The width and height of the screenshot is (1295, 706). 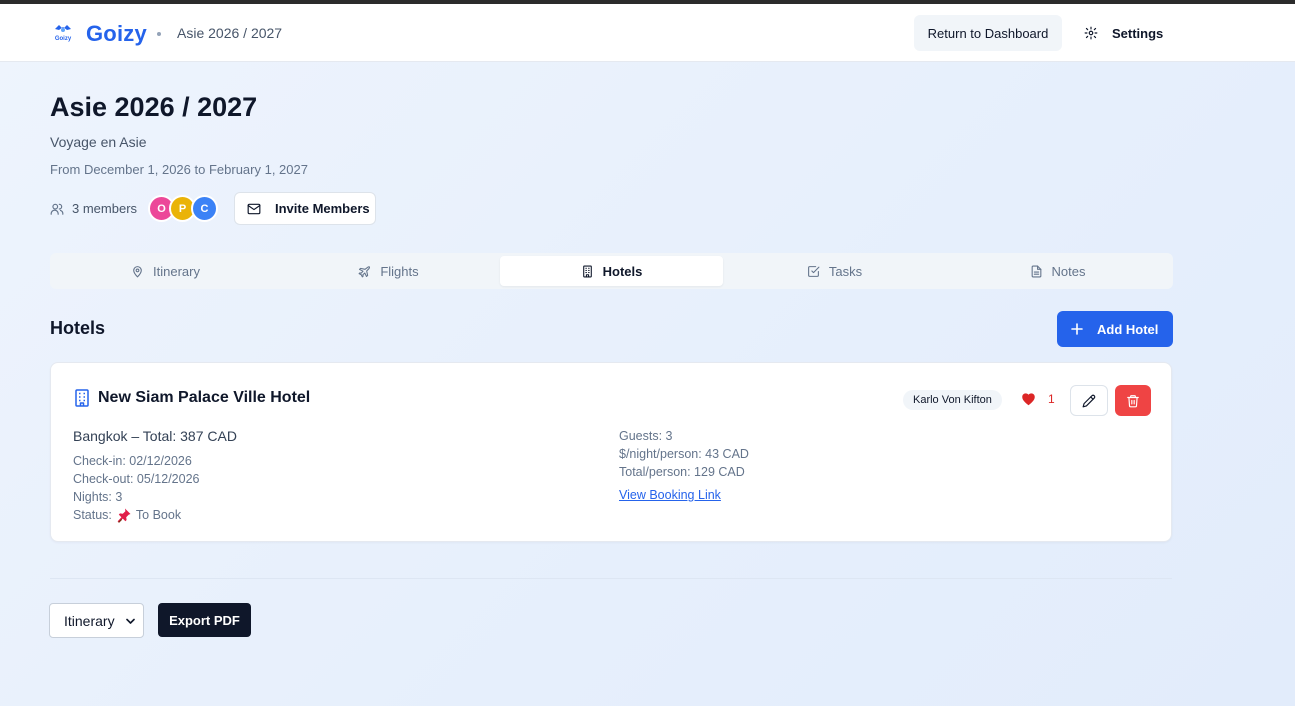 I want to click on gear-icon, so click(x=1091, y=33).